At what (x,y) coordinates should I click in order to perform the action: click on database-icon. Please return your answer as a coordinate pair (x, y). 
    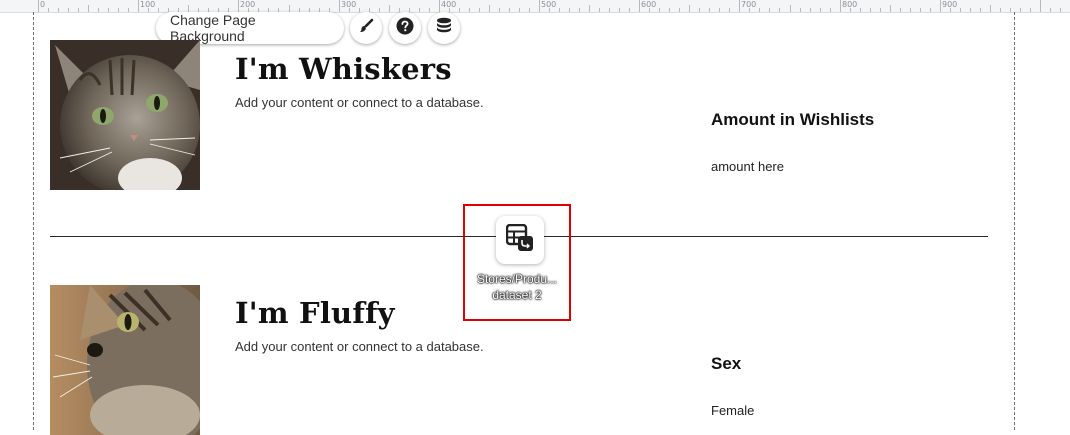
    Looking at the image, I should click on (444, 28).